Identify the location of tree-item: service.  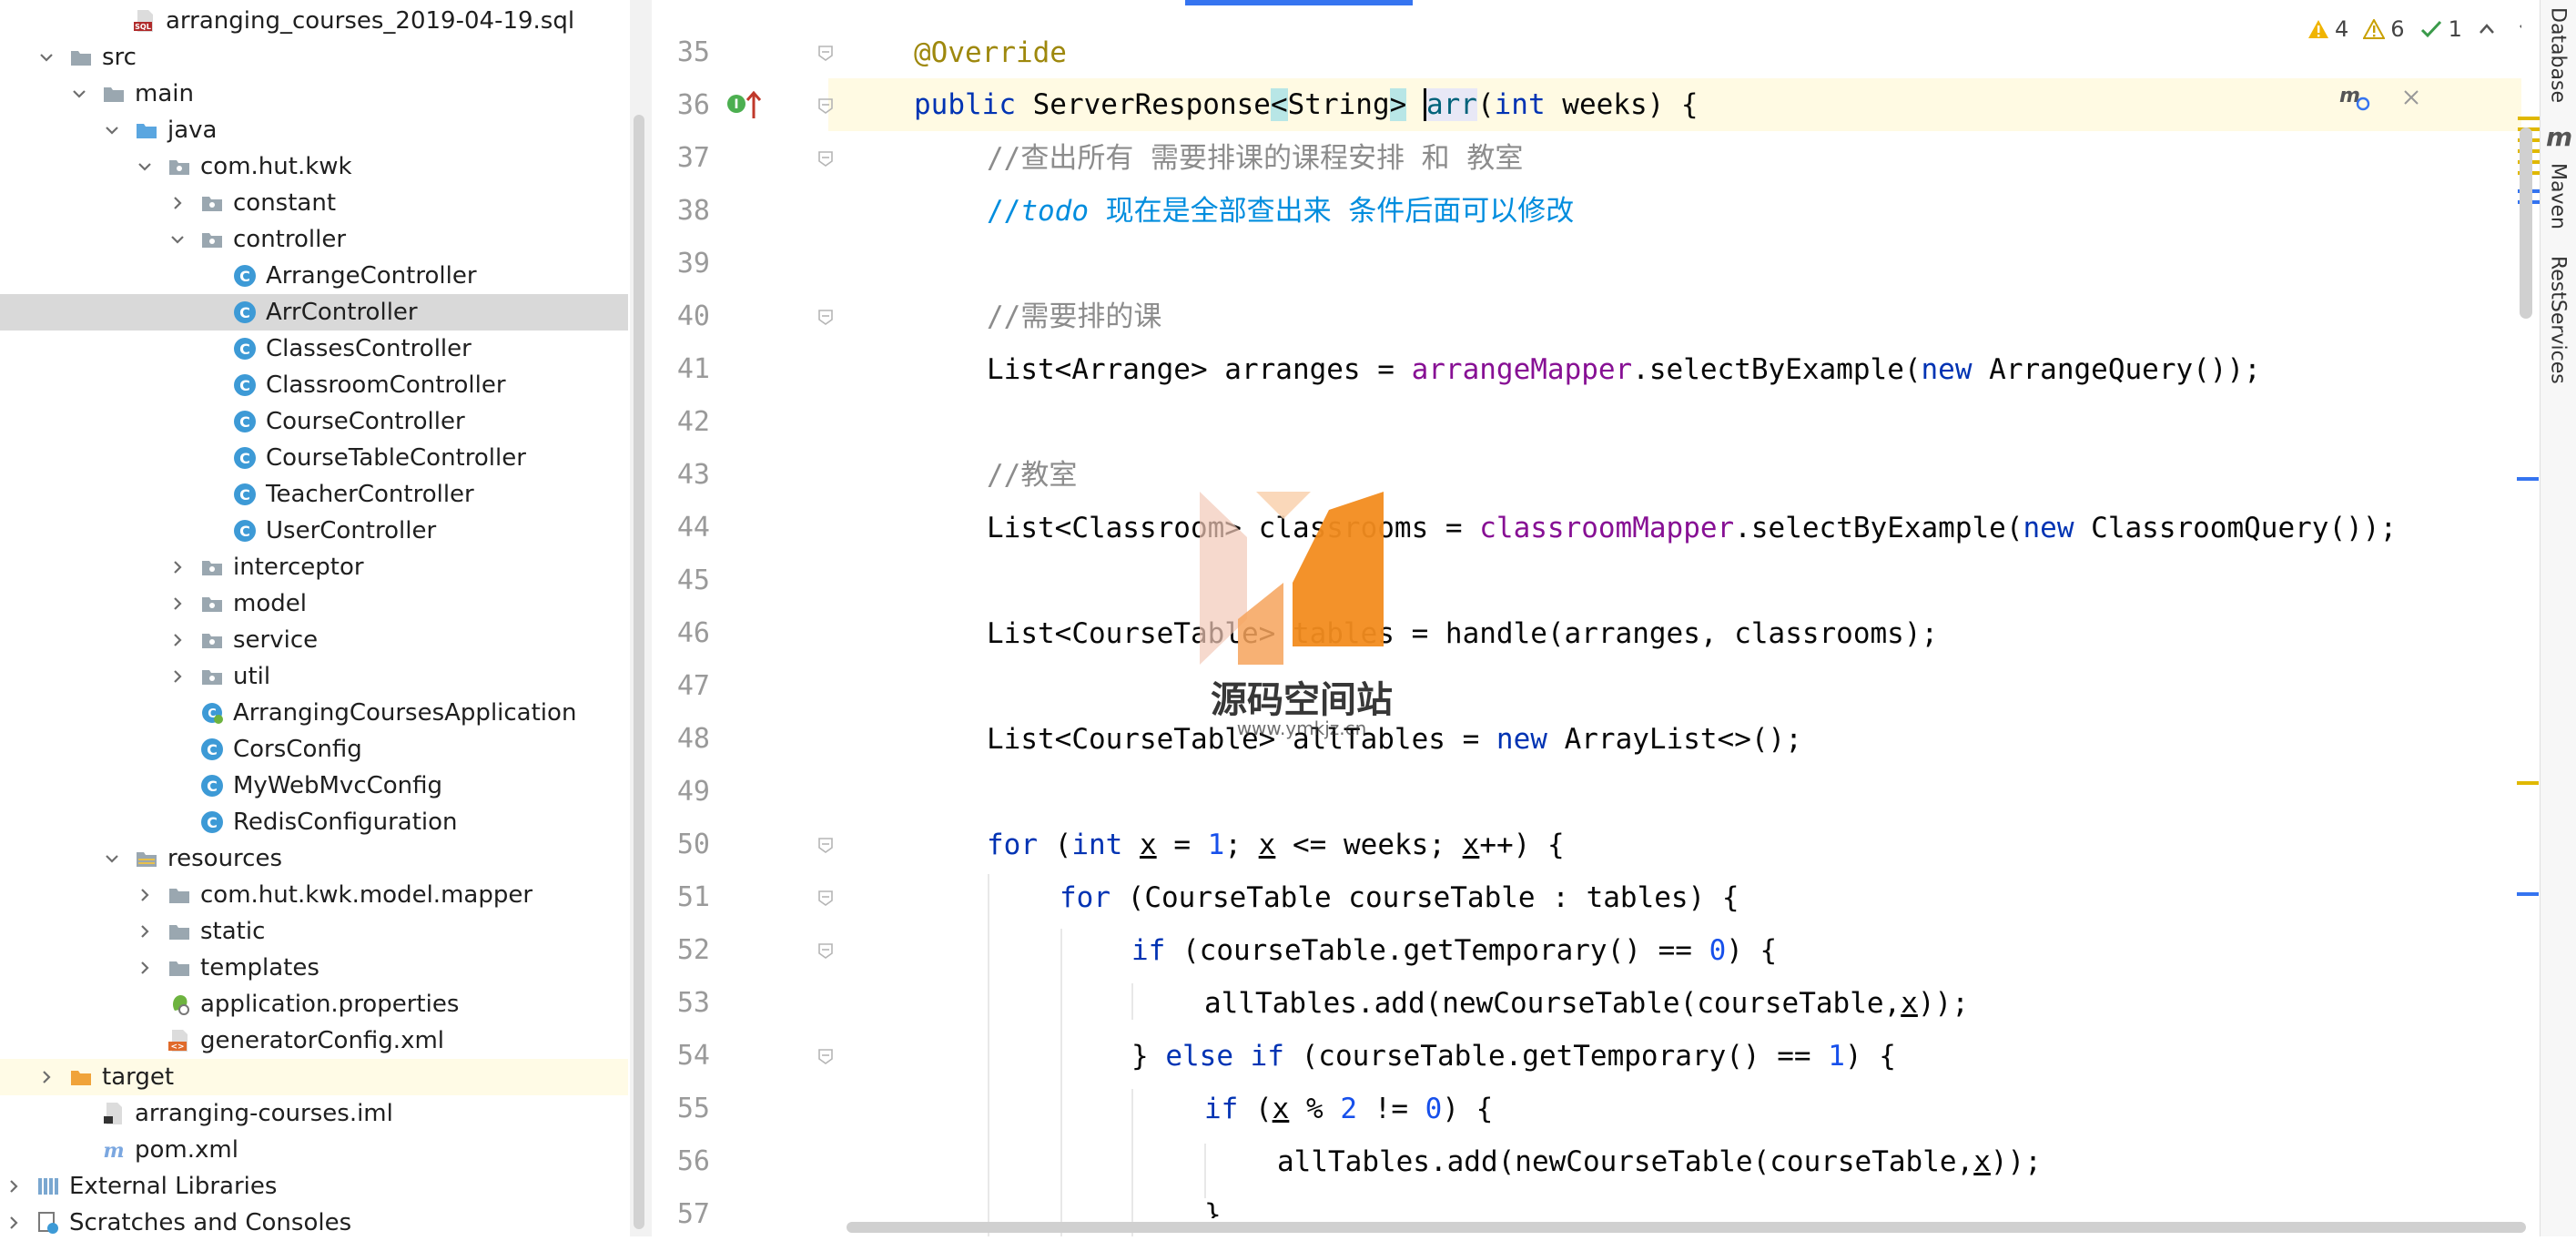
(314, 640).